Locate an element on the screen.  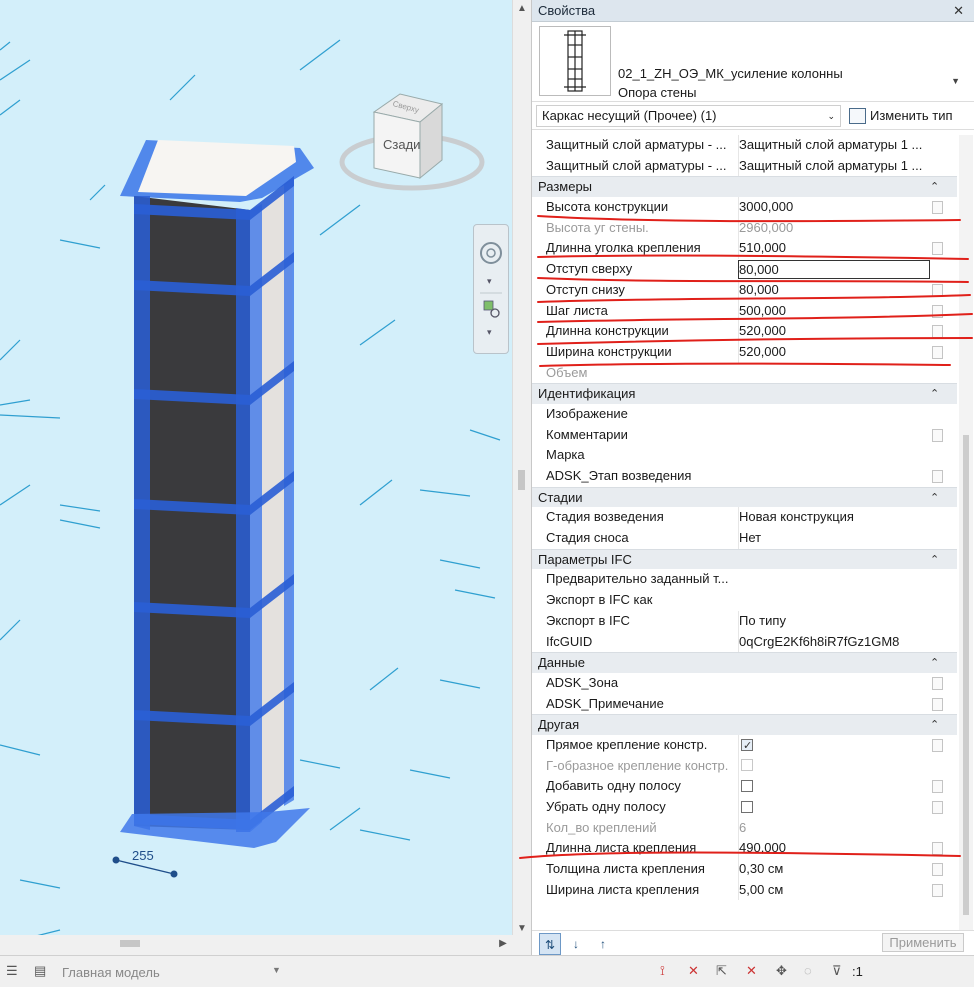
background-process-icon: ◌ is located at coordinates (808, 970).